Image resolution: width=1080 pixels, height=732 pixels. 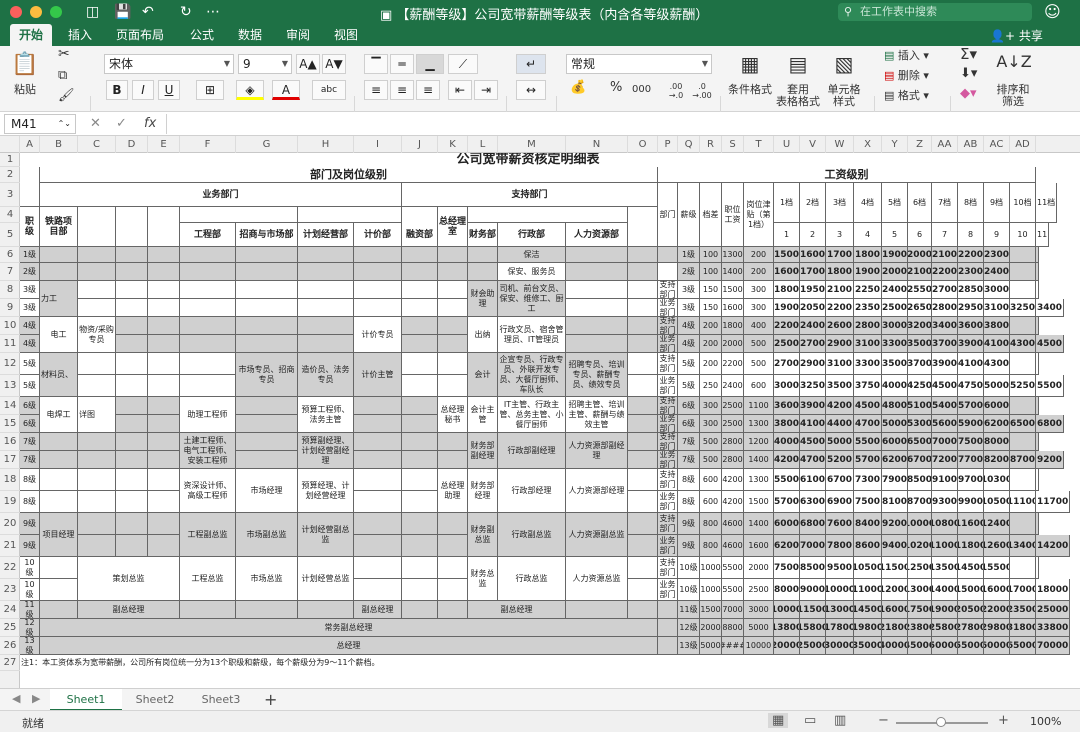 What do you see at coordinates (759, 344) in the screenshot?
I see `pay-cell: 500` at bounding box center [759, 344].